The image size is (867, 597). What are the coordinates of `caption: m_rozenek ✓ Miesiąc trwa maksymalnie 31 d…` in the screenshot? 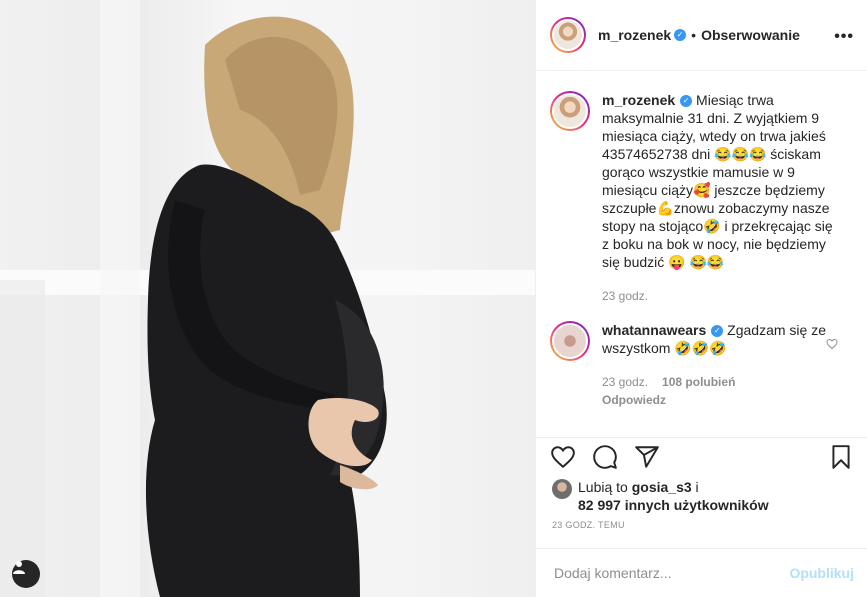 It's located at (696, 198).